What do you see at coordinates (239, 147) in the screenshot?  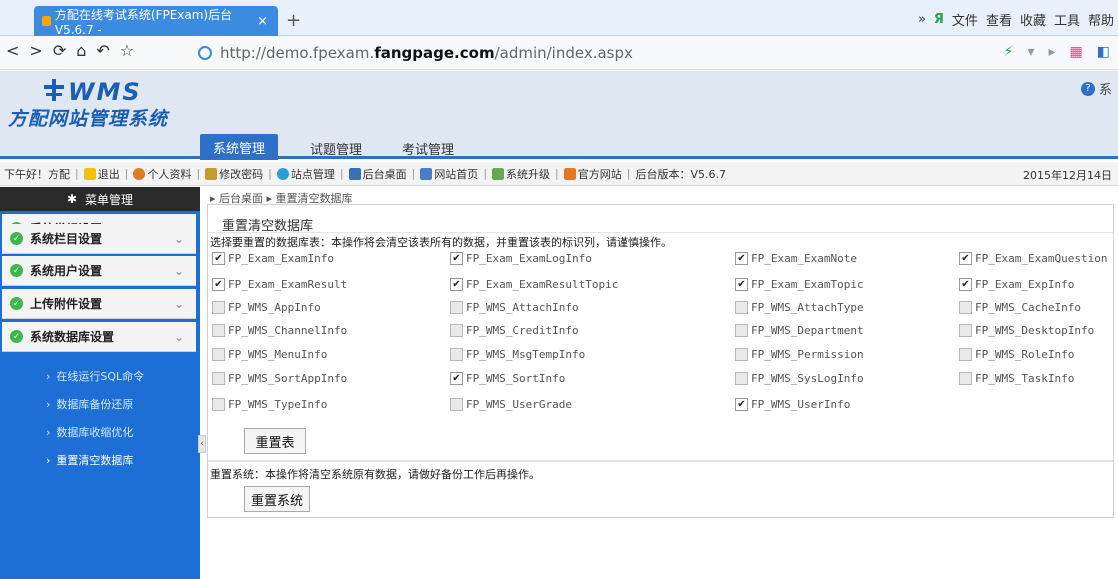 I see `tab-system-management: 系统管理` at bounding box center [239, 147].